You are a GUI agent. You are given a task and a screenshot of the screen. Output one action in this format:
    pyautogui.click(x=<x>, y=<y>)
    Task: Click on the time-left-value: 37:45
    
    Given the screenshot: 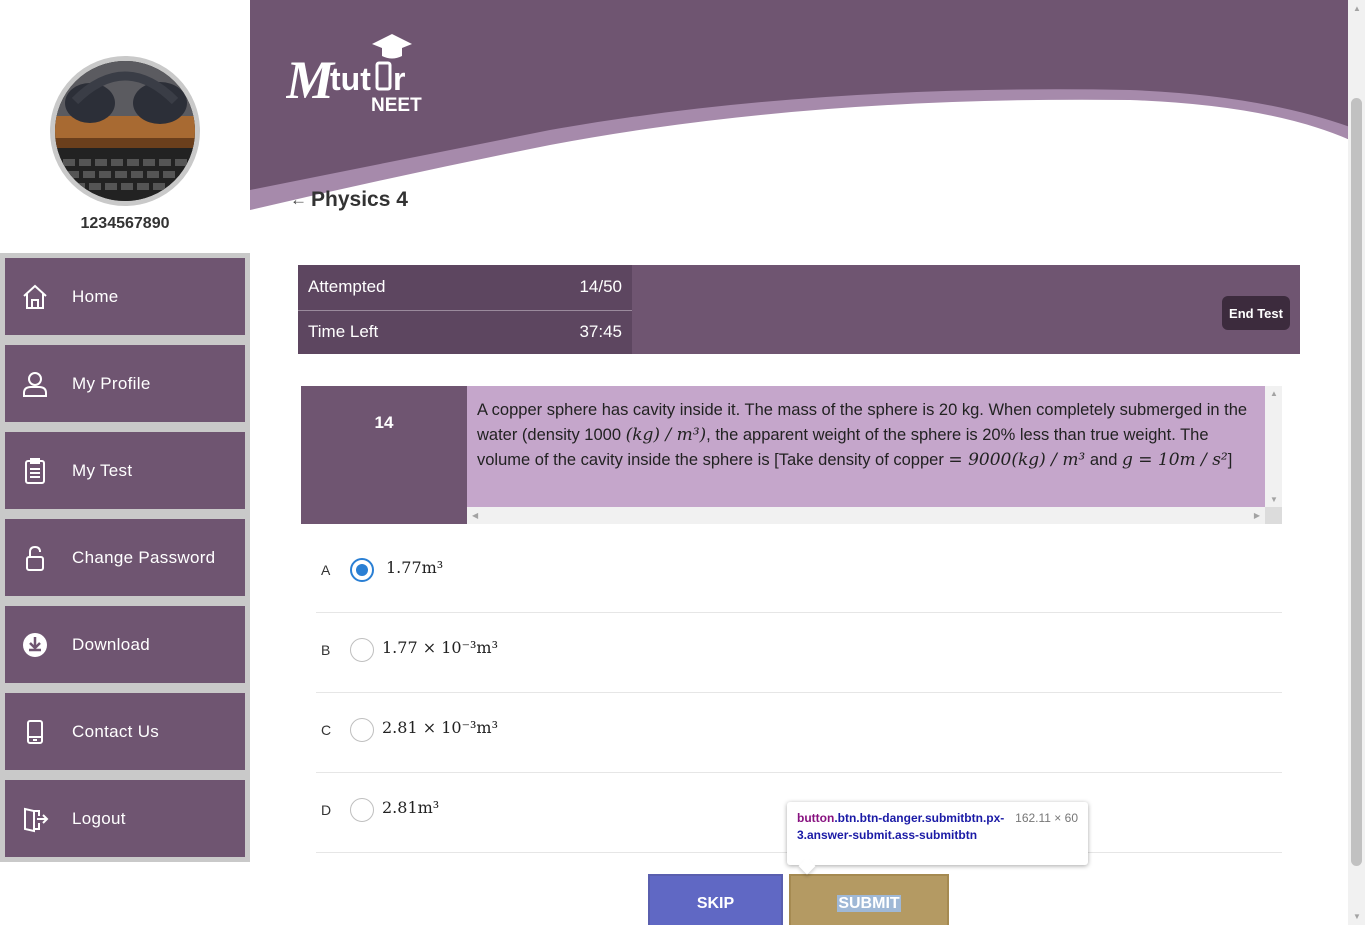 What is the action you would take?
    pyautogui.click(x=600, y=332)
    